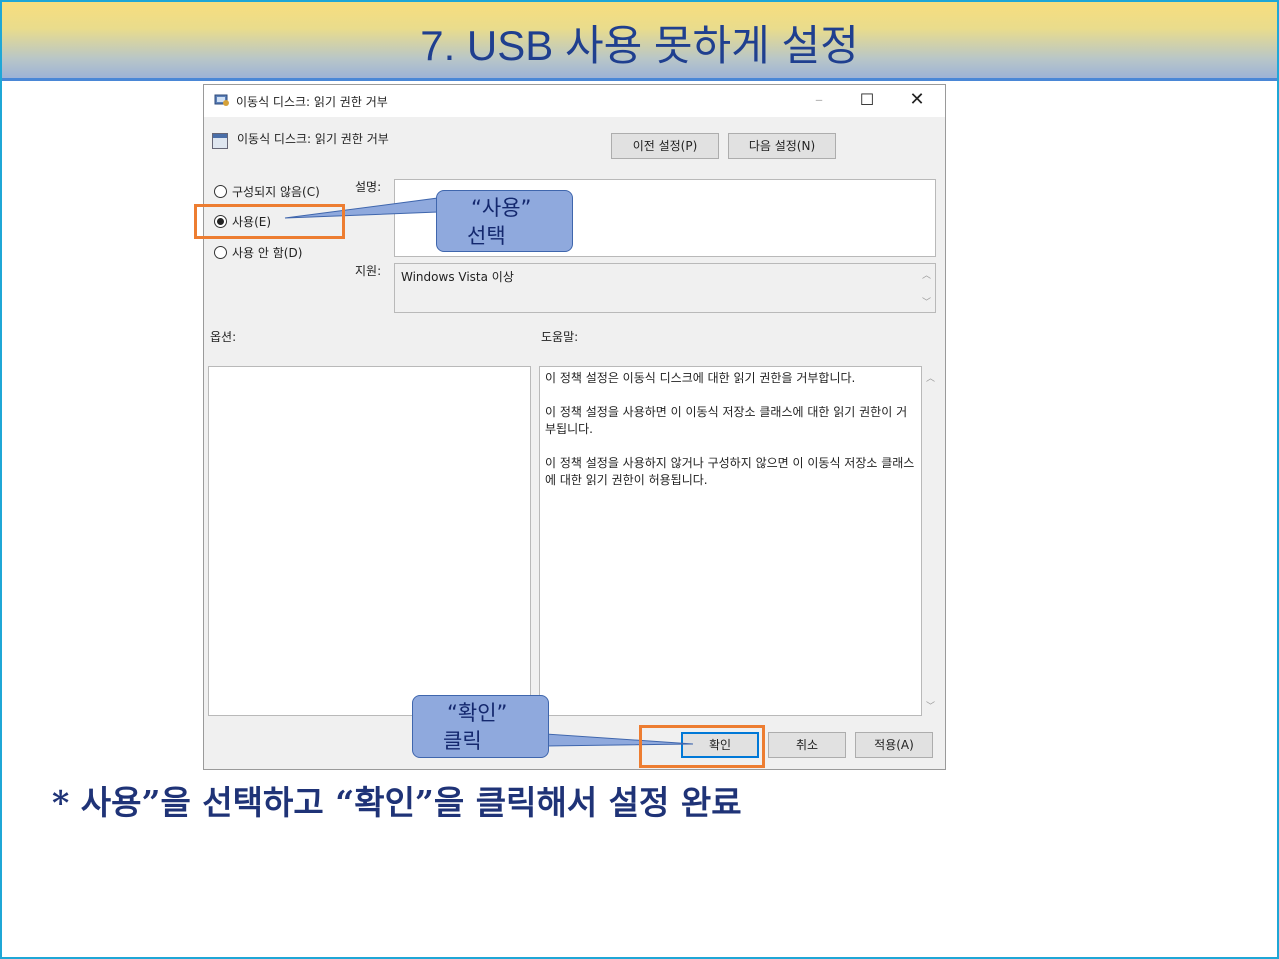 The height and width of the screenshot is (959, 1279). What do you see at coordinates (368, 187) in the screenshot?
I see `comment-label: 설명:` at bounding box center [368, 187].